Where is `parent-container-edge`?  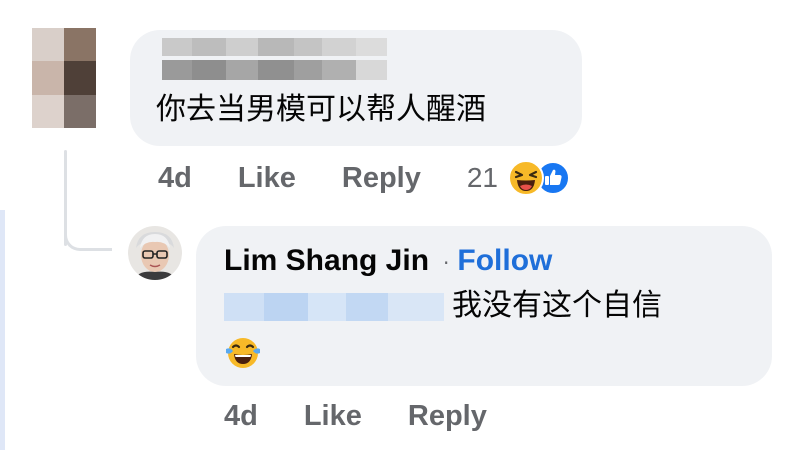 parent-container-edge is located at coordinates (2, 330).